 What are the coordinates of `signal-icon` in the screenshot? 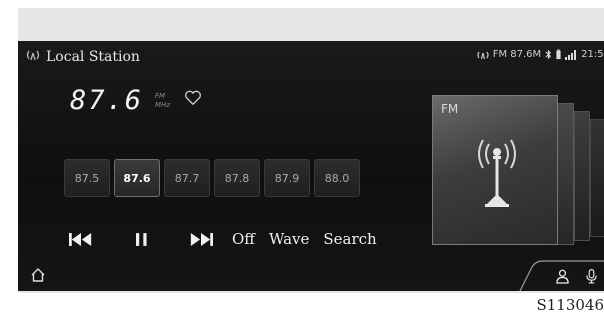 It's located at (483, 55).